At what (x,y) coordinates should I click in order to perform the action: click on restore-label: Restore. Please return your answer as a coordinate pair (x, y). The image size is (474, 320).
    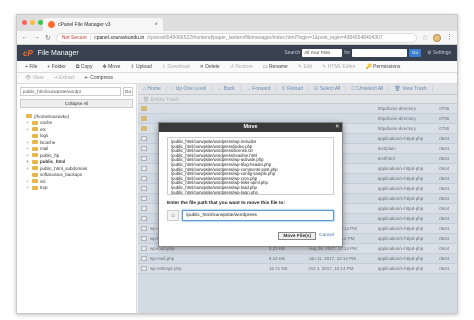
    Looking at the image, I should click on (244, 66).